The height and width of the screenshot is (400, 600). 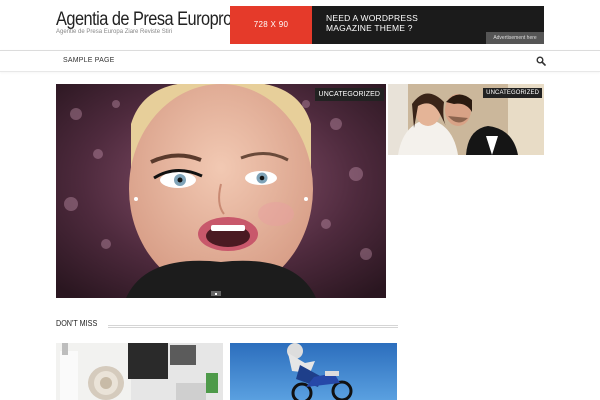 What do you see at coordinates (372, 18) in the screenshot?
I see `banner-headline-line1: NEED A WORDPRESS` at bounding box center [372, 18].